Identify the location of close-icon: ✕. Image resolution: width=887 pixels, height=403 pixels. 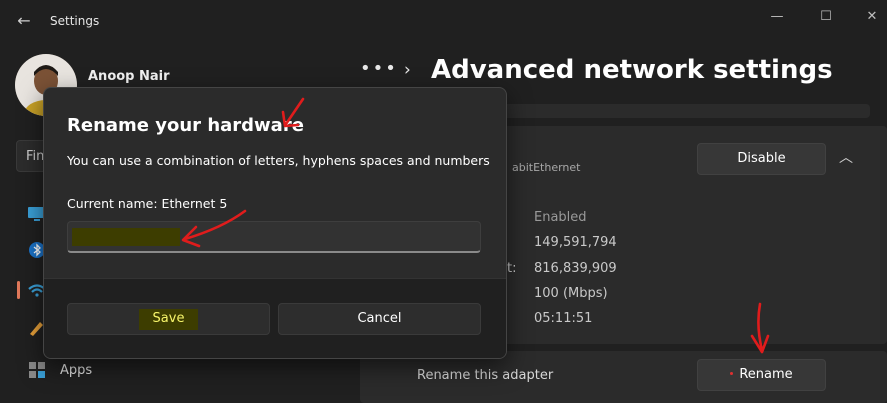
(872, 17).